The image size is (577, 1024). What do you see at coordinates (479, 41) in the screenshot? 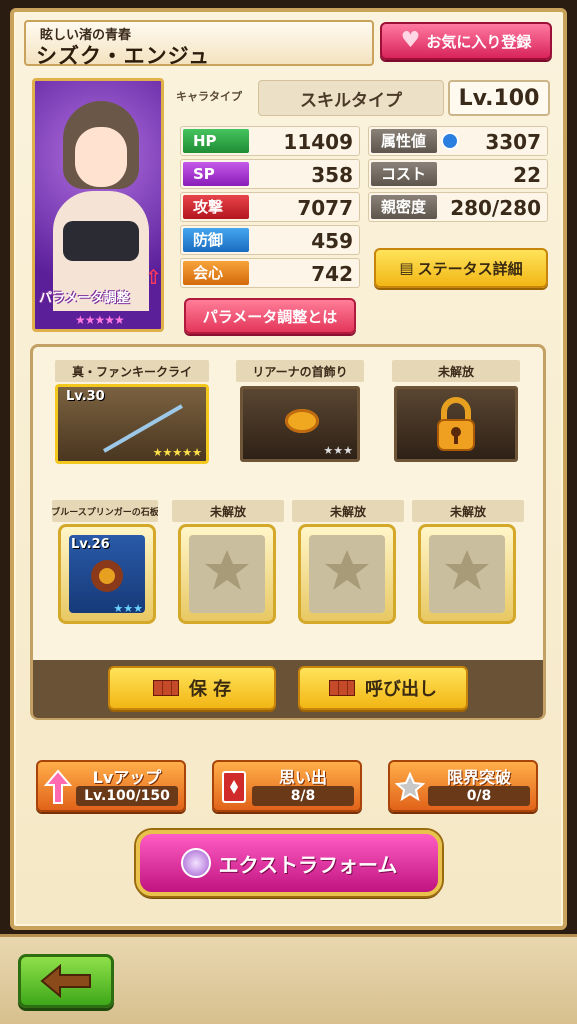
I see `favorite-label: お気に入り登録` at bounding box center [479, 41].